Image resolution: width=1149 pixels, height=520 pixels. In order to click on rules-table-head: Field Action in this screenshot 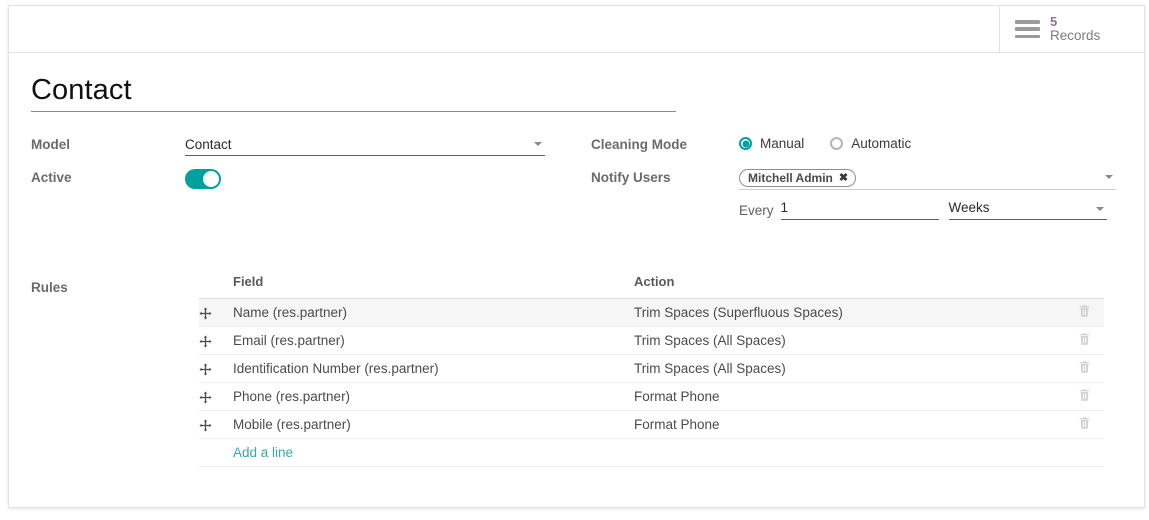, I will do `click(651, 287)`.